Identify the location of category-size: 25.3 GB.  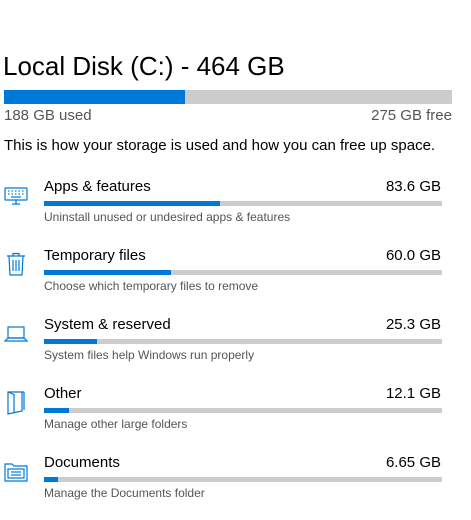
(413, 324).